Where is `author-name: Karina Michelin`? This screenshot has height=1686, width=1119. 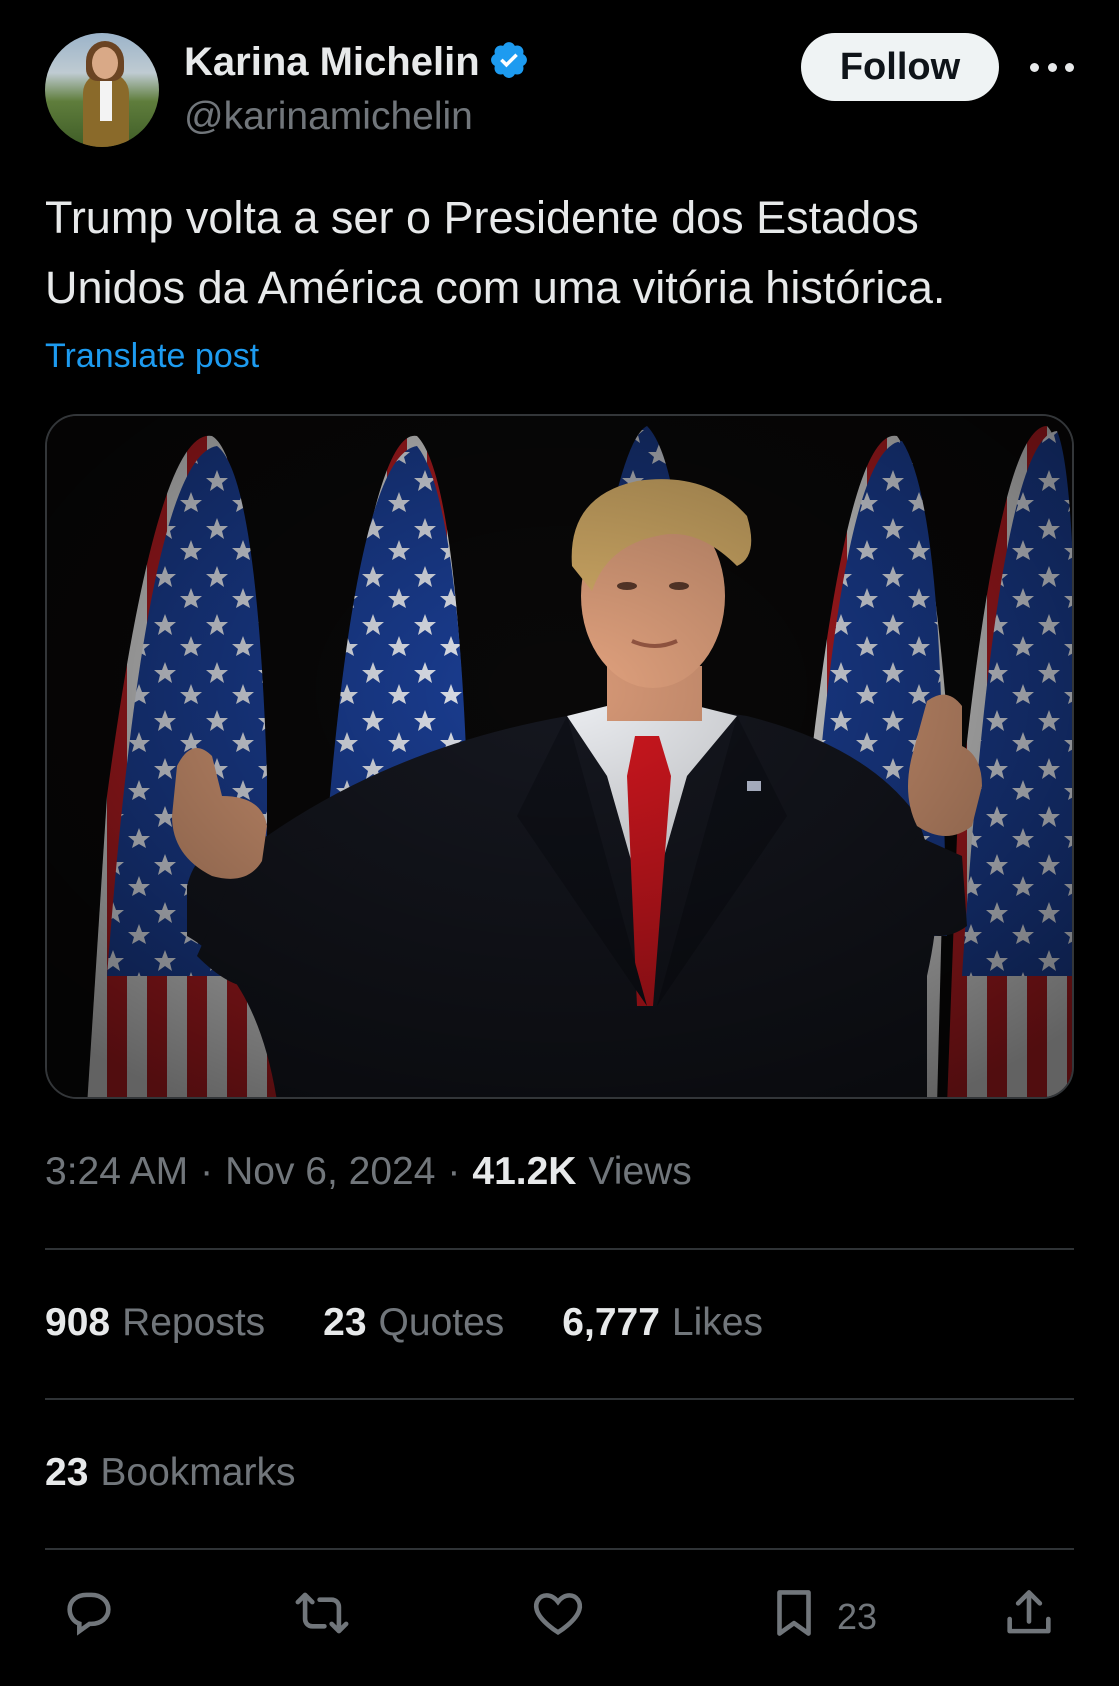 author-name: Karina Michelin is located at coordinates (332, 62).